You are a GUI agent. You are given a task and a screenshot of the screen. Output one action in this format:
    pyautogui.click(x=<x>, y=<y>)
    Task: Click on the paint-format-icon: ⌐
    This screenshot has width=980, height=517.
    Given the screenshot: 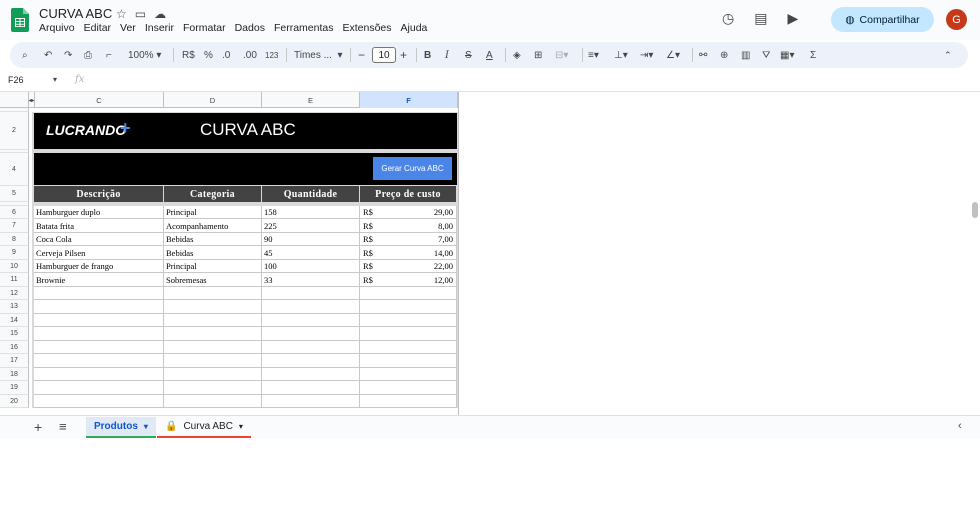 What is the action you would take?
    pyautogui.click(x=109, y=55)
    